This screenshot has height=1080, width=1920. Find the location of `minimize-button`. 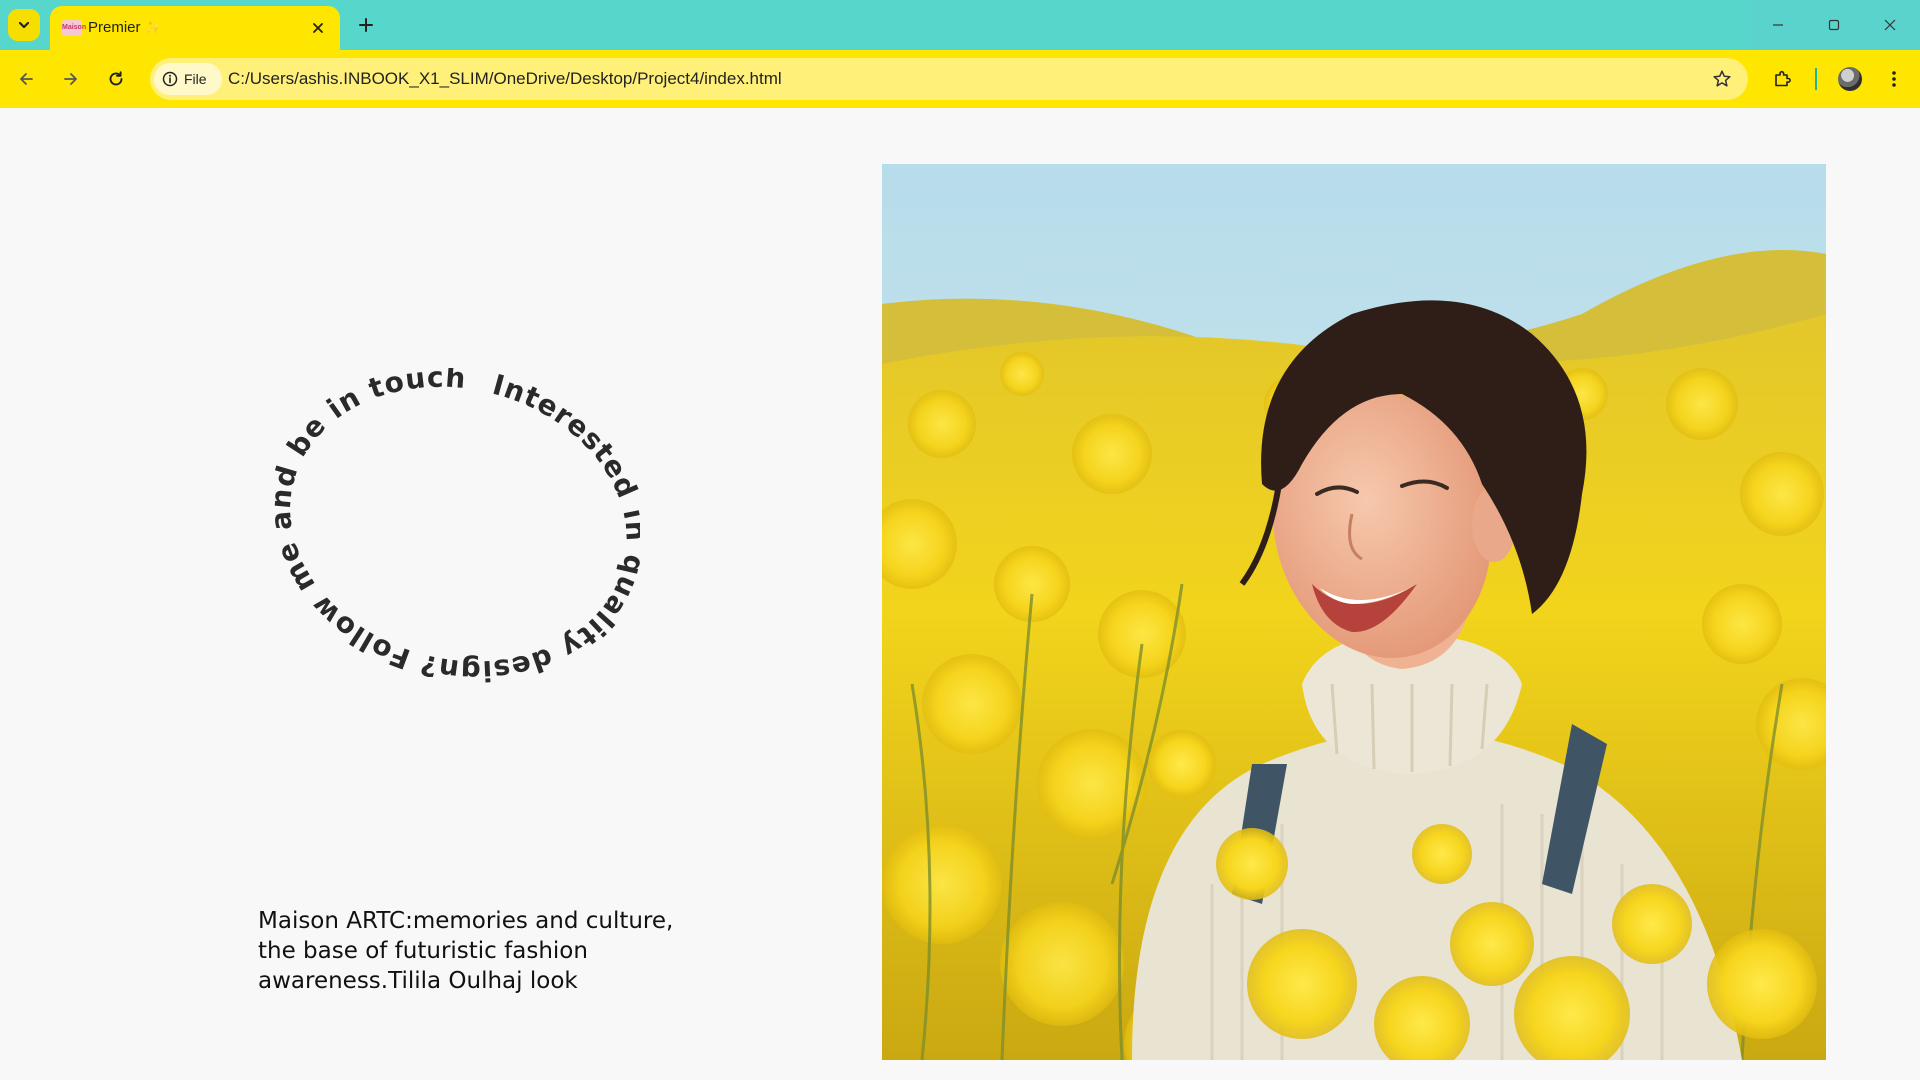

minimize-button is located at coordinates (1778, 25).